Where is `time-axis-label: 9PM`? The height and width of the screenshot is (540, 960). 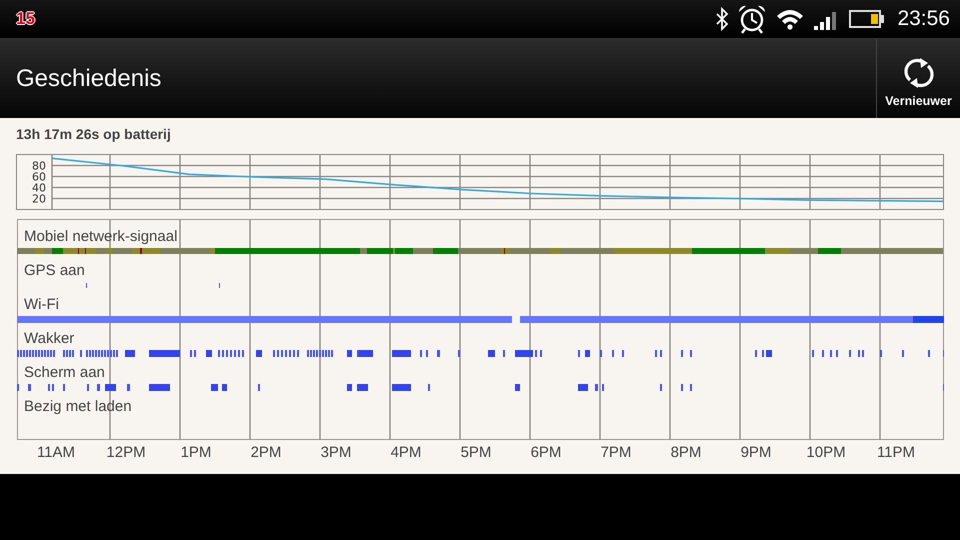
time-axis-label: 9PM is located at coordinates (756, 452).